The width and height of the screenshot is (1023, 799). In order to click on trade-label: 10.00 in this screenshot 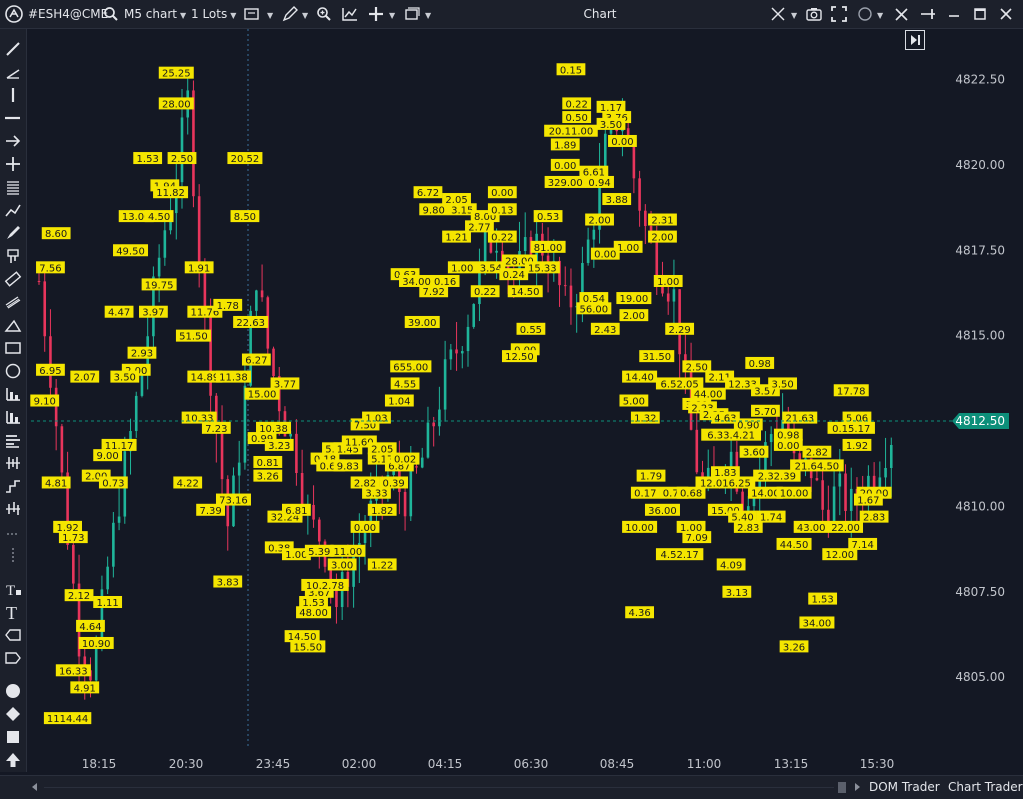, I will do `click(640, 527)`.